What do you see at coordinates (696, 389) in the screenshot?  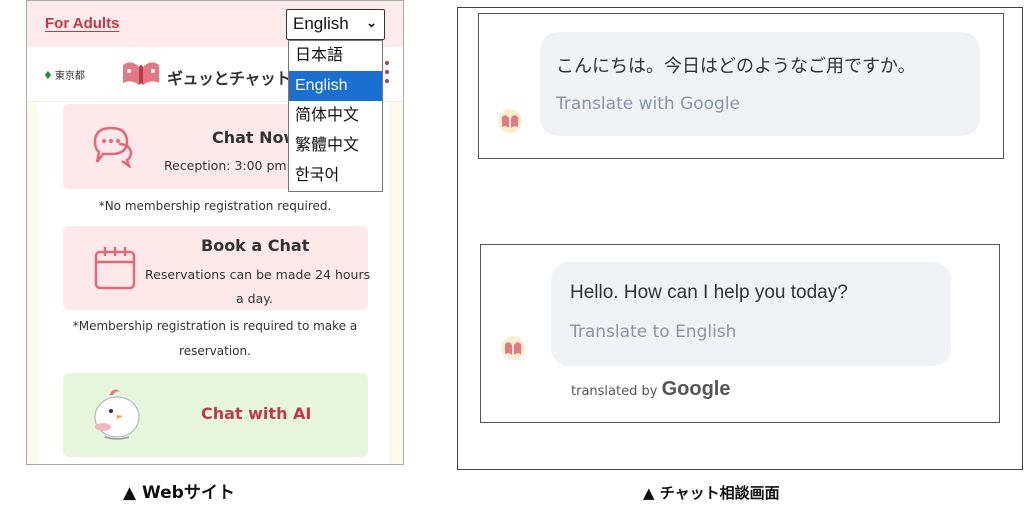 I see `google-logo: Google` at bounding box center [696, 389].